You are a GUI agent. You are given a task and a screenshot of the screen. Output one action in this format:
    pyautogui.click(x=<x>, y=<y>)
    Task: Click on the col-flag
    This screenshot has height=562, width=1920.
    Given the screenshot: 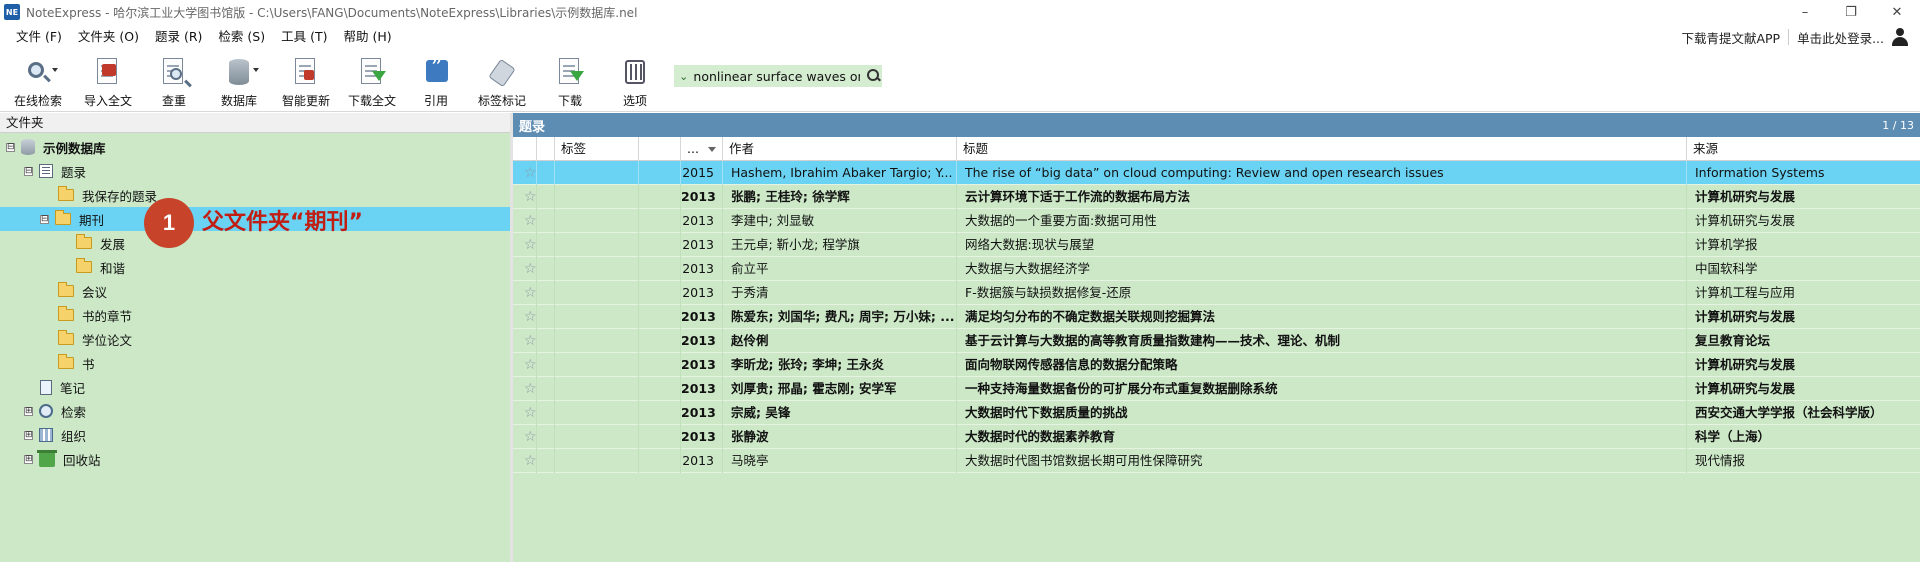 What is the action you would take?
    pyautogui.click(x=546, y=149)
    